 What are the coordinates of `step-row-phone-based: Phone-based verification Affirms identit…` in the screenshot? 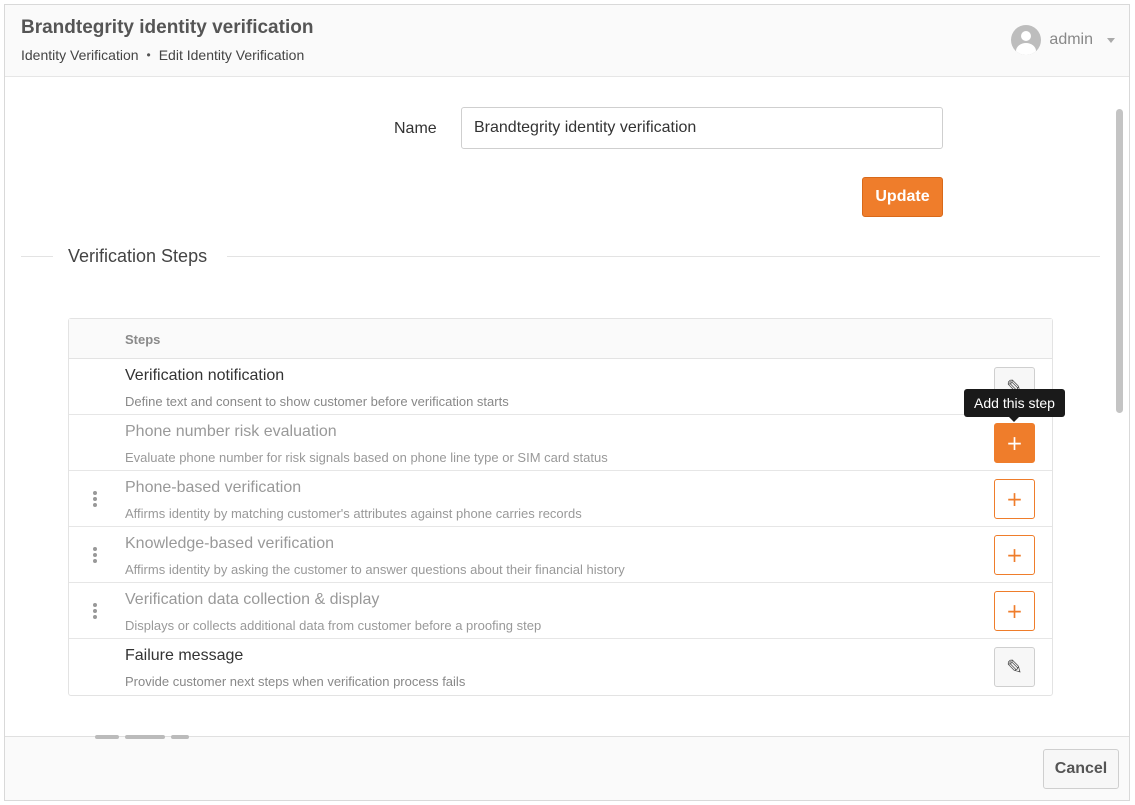 It's located at (560, 499).